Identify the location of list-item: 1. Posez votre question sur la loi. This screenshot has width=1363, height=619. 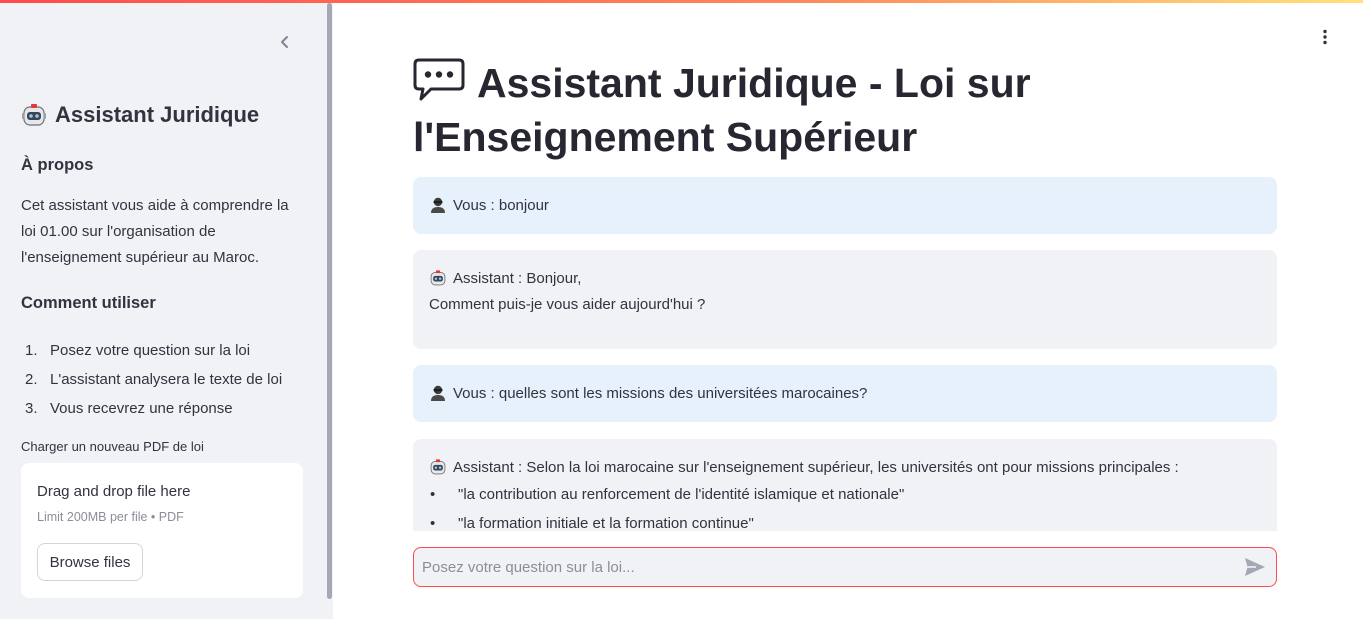
(151, 350).